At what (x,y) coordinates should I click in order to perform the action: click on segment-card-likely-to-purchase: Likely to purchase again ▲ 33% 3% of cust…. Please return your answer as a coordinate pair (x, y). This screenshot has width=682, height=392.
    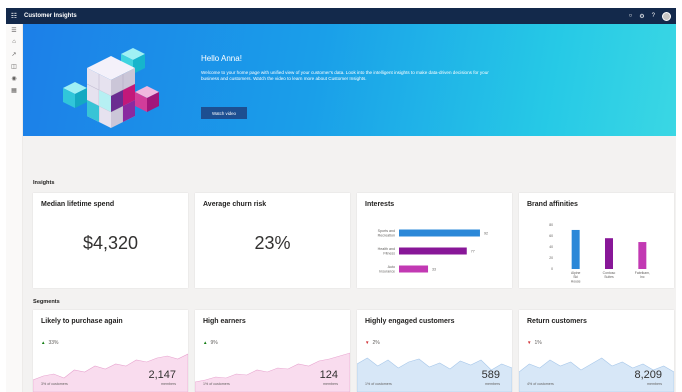
    Looking at the image, I should click on (110, 351).